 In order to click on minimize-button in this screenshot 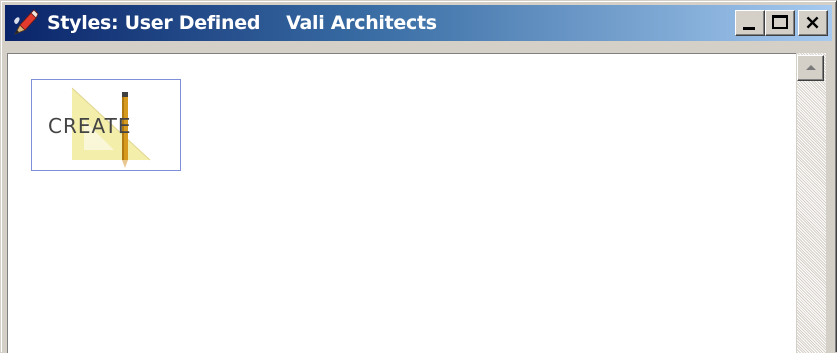, I will do `click(750, 23)`.